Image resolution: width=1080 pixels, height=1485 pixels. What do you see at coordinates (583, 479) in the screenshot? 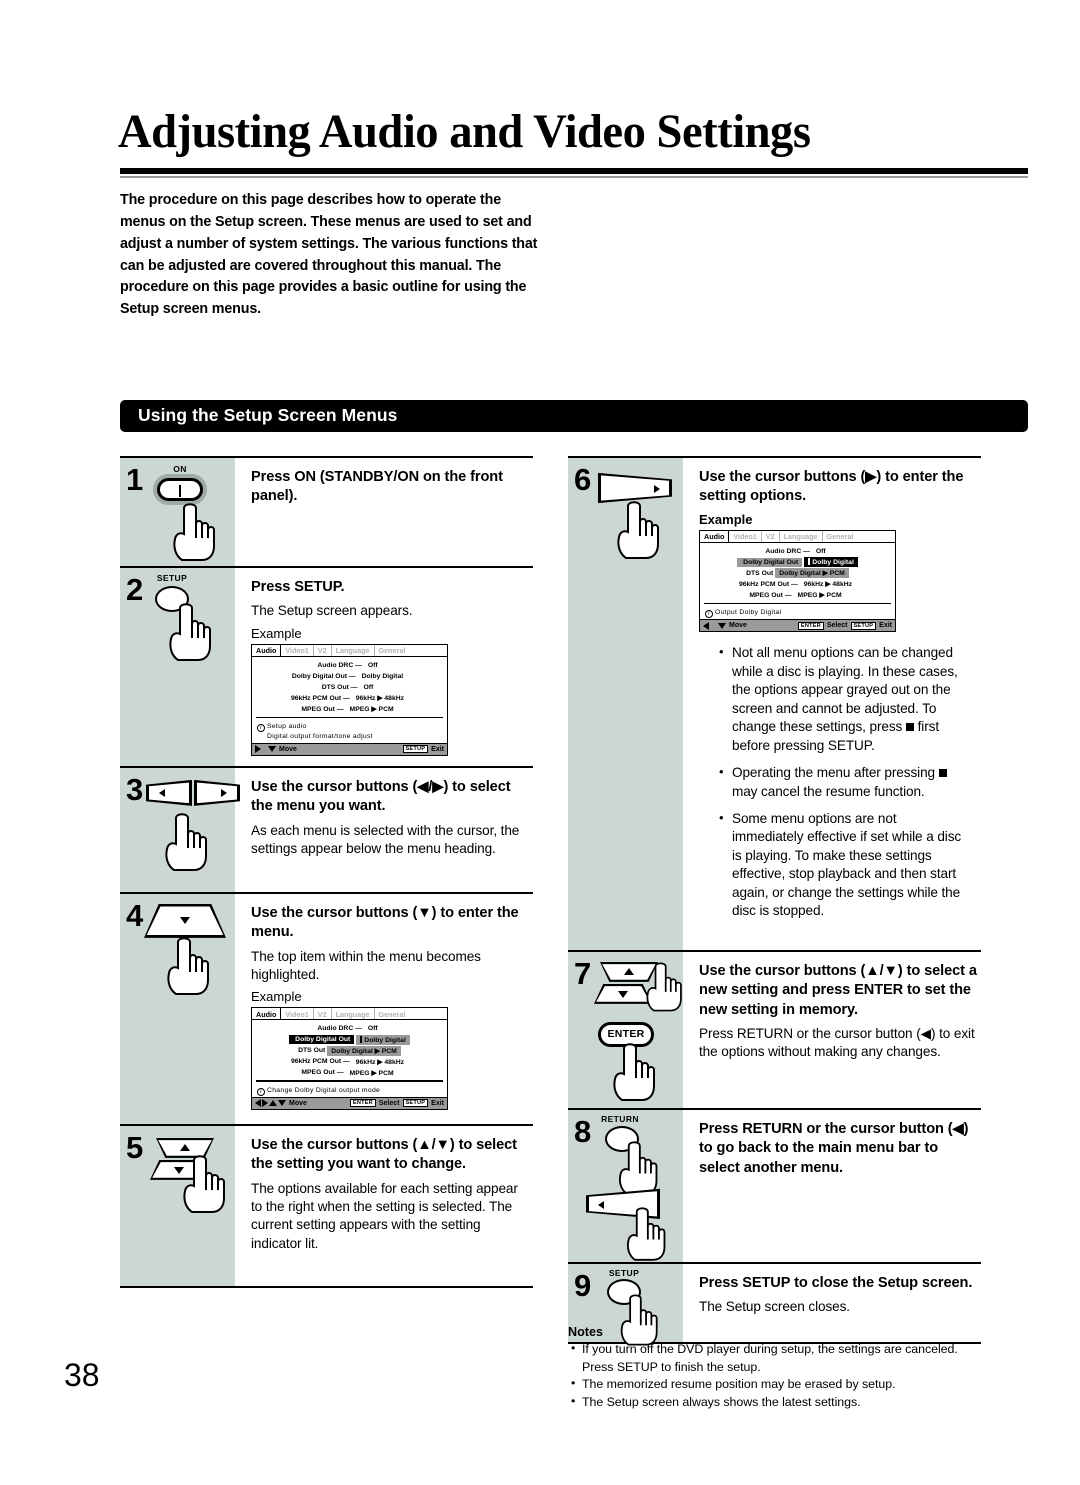
I see `step-6-number: 6` at bounding box center [583, 479].